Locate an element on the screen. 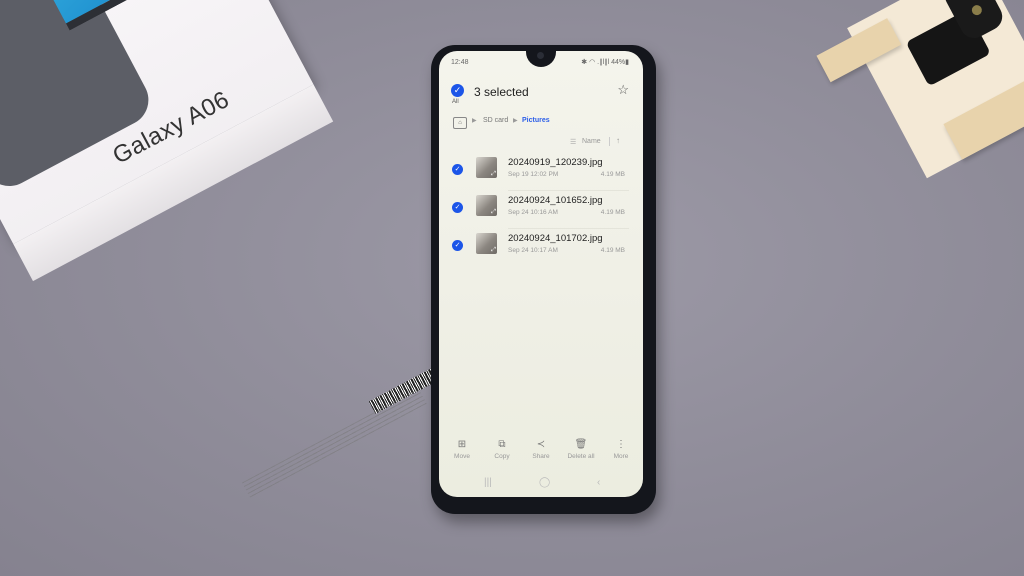  file-name: 20240924_101652.jpg is located at coordinates (555, 200).